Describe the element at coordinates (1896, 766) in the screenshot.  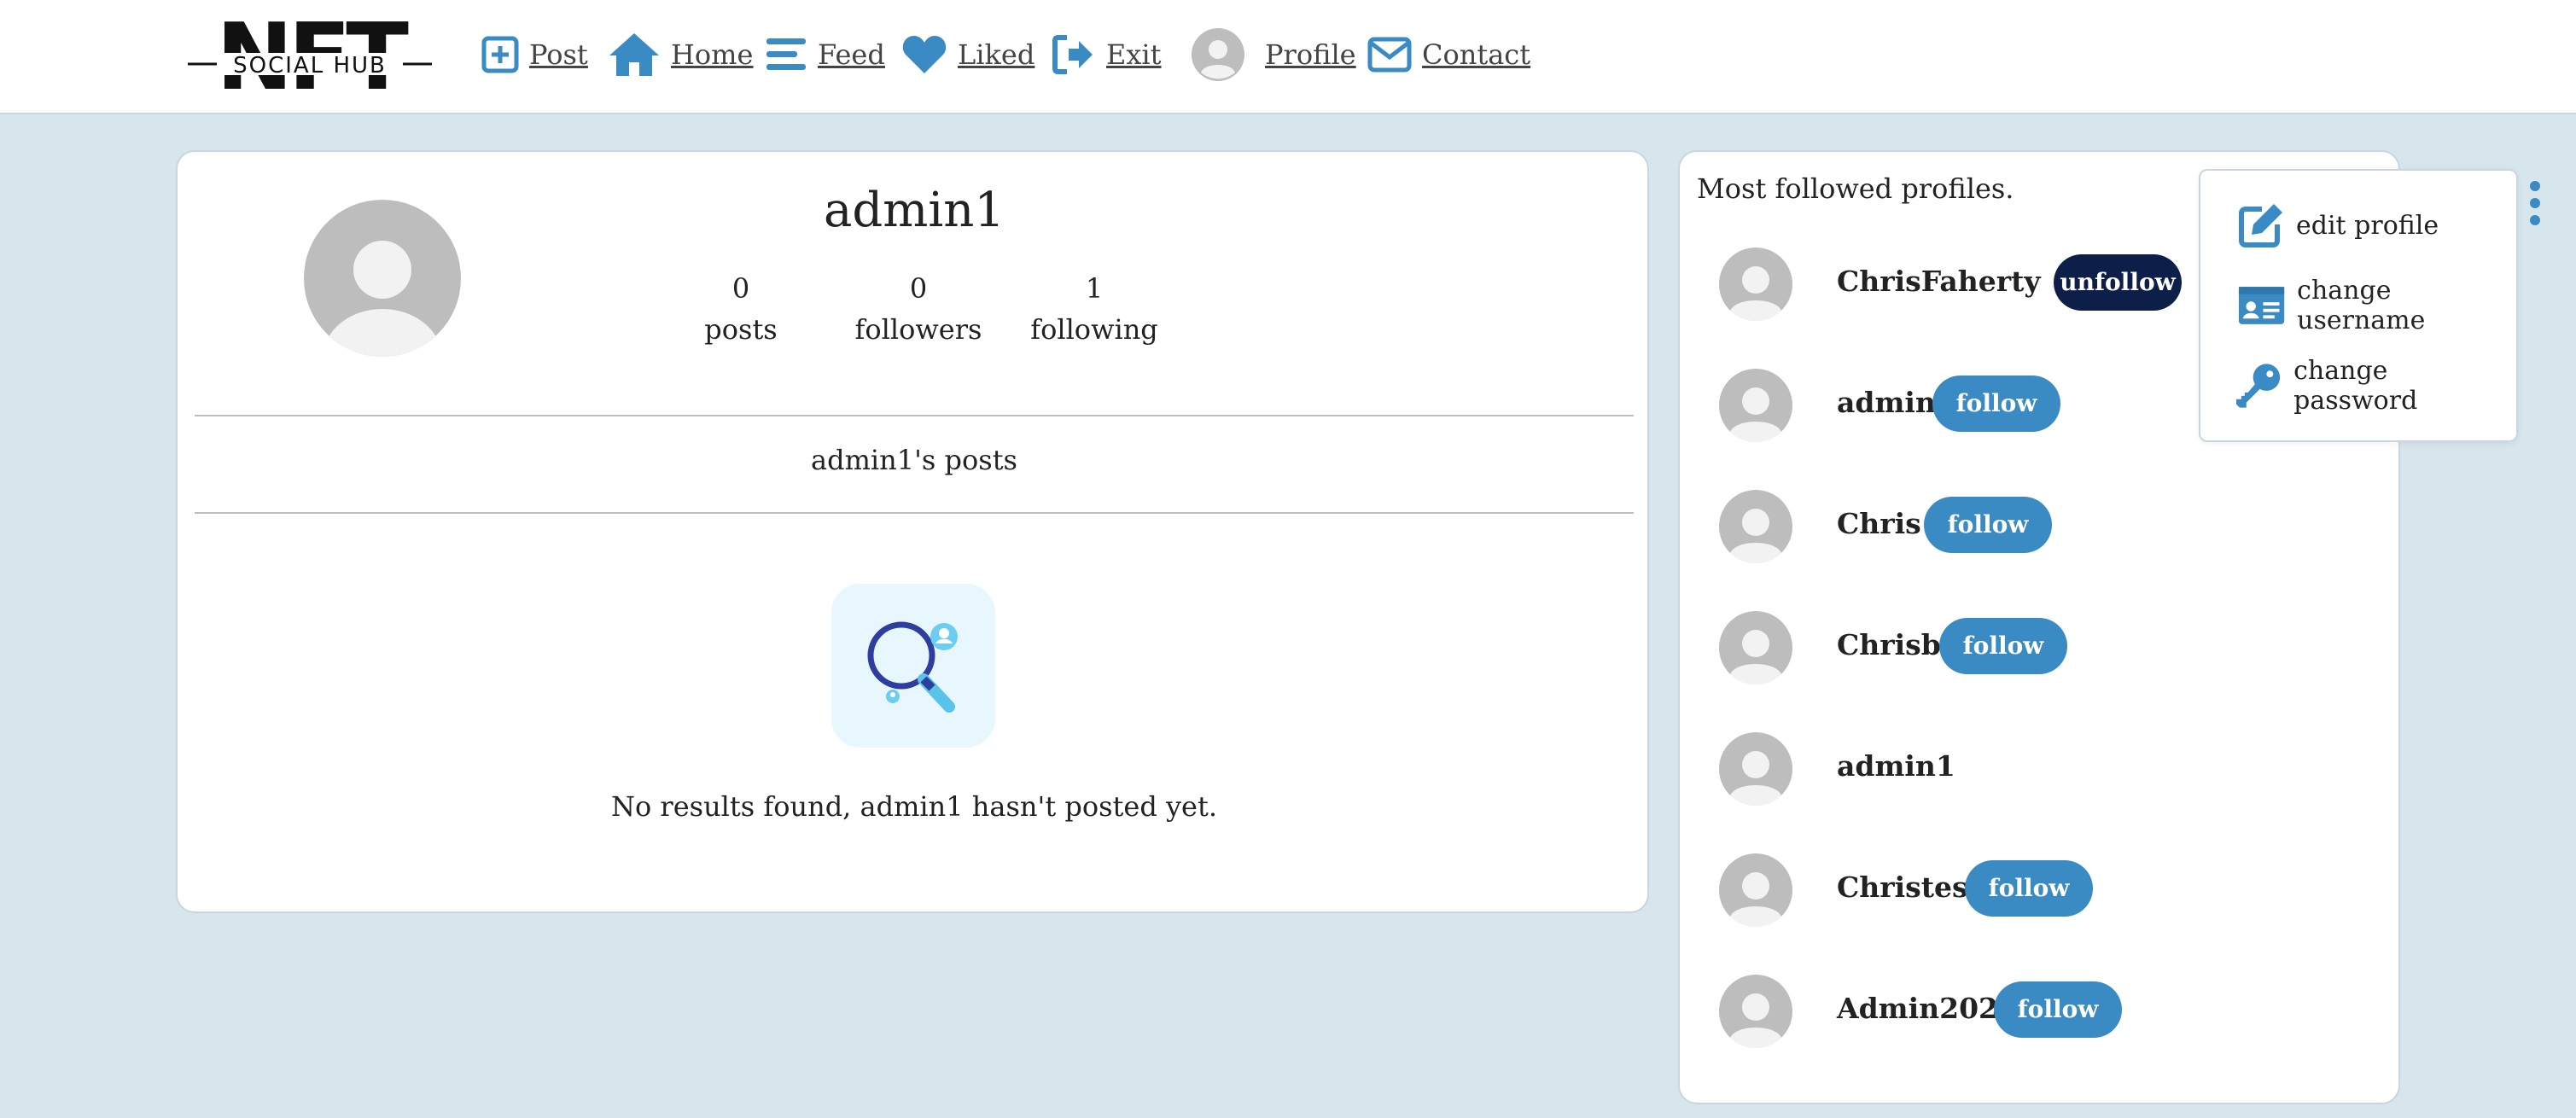
I see `profile-name: admin1` at that location.